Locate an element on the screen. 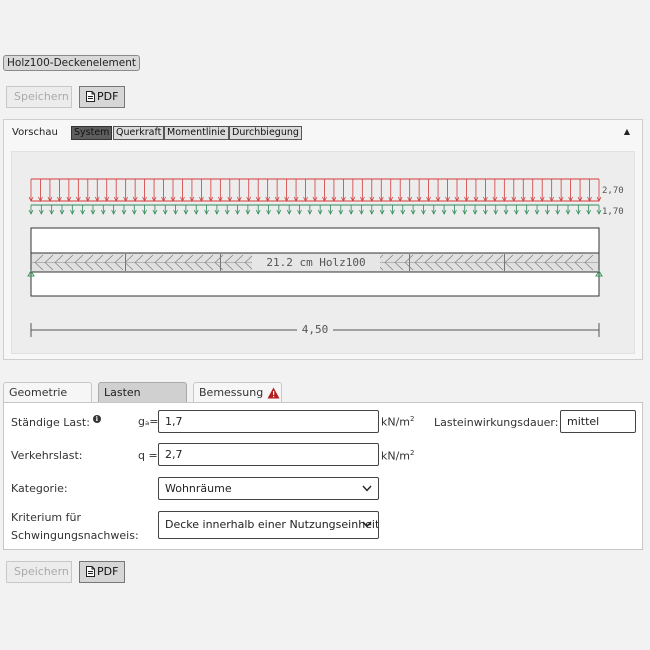 This screenshot has width=650, height=650. load-duration-label: Lasteinwirkungsdauer:i is located at coordinates (502, 422).